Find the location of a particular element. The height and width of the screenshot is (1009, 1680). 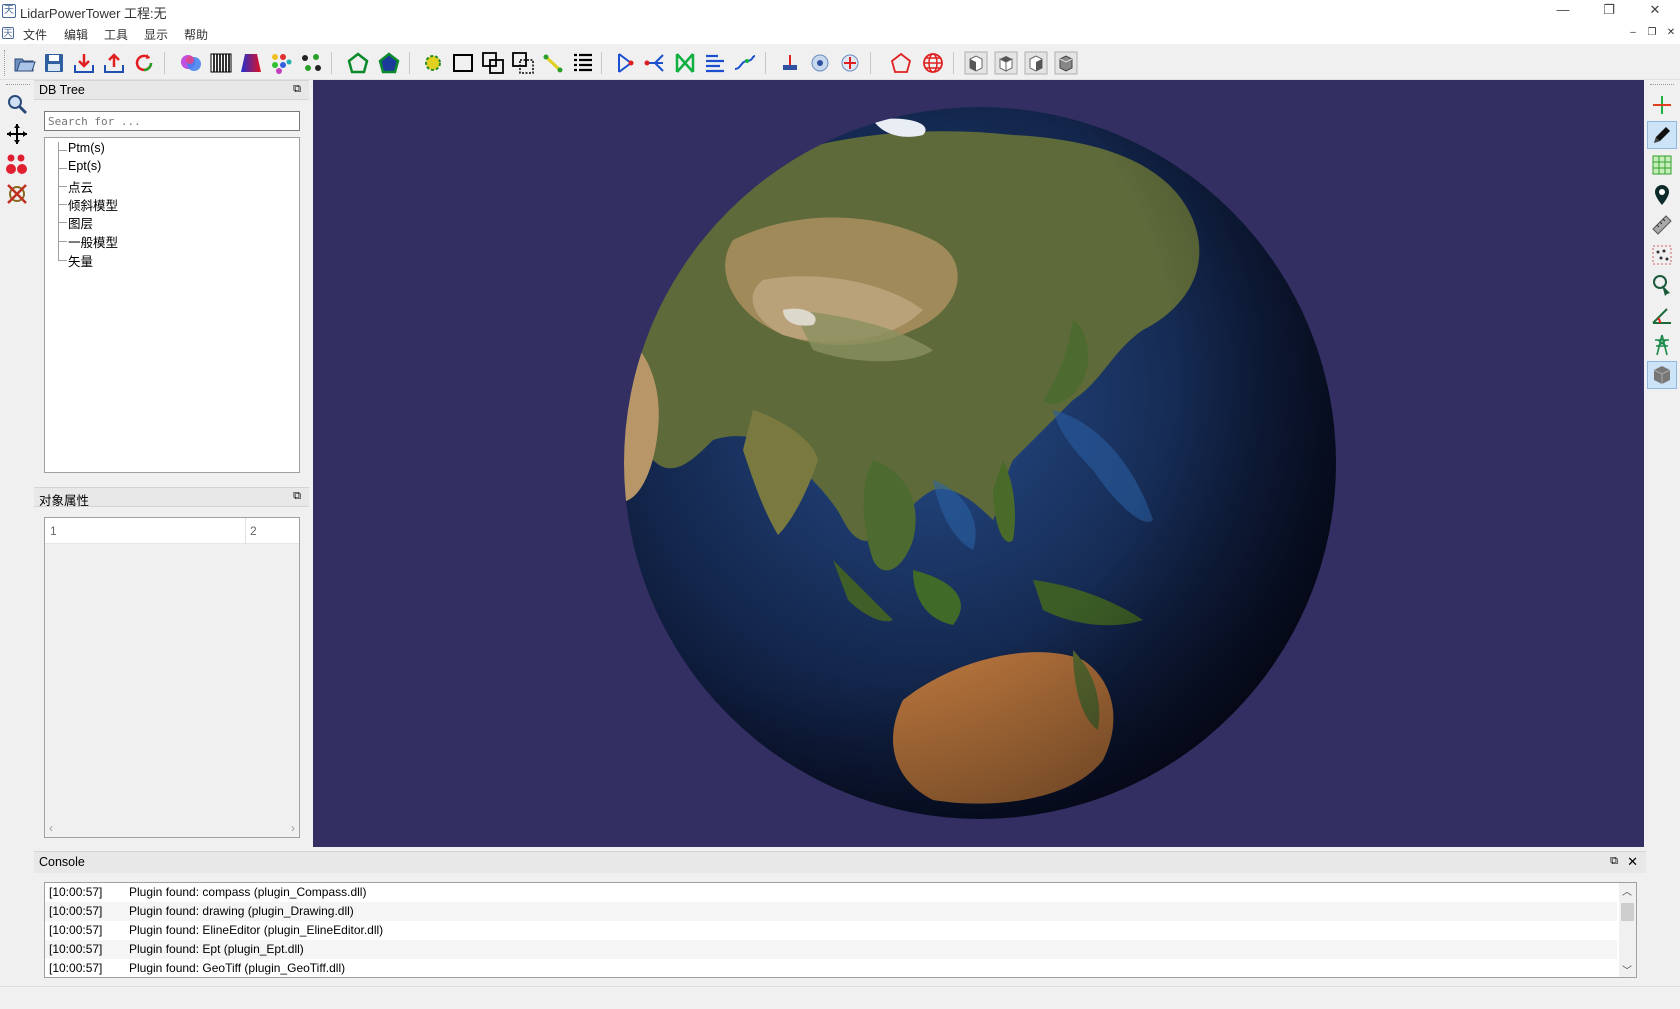

scroll-up-icon: ︿ is located at coordinates (1627, 890).